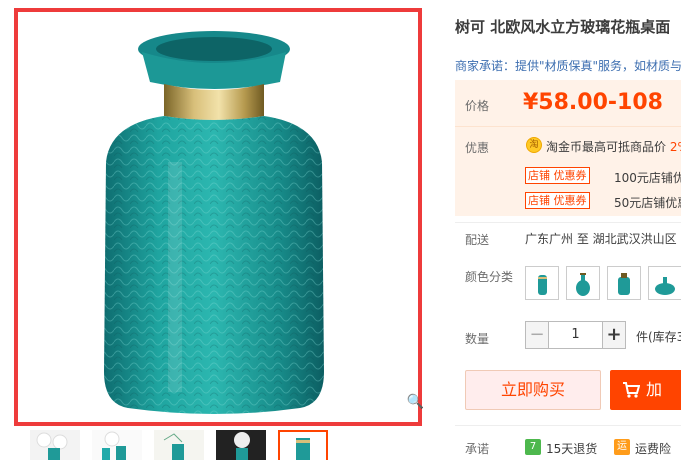 This screenshot has height=460, width=681. I want to click on thumbnail-active, so click(303, 445).